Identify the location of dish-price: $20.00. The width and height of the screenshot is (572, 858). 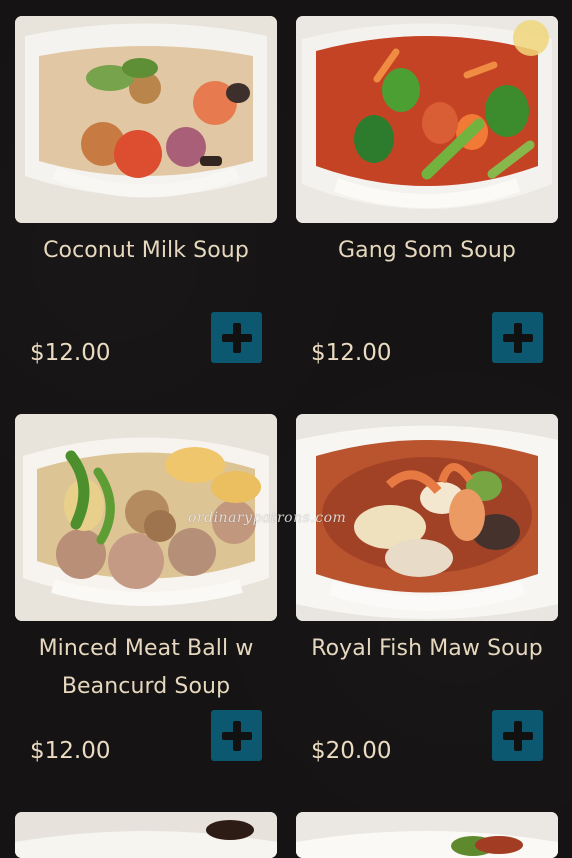
(351, 751).